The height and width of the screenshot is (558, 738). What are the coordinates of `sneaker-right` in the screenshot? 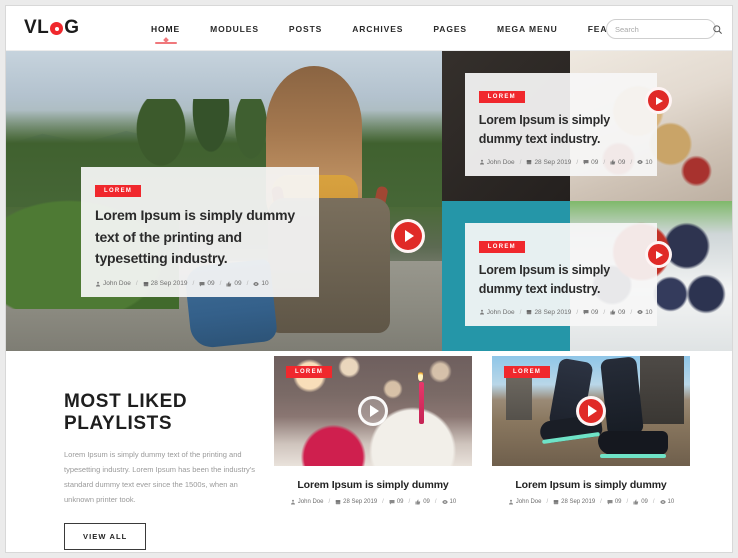 It's located at (633, 442).